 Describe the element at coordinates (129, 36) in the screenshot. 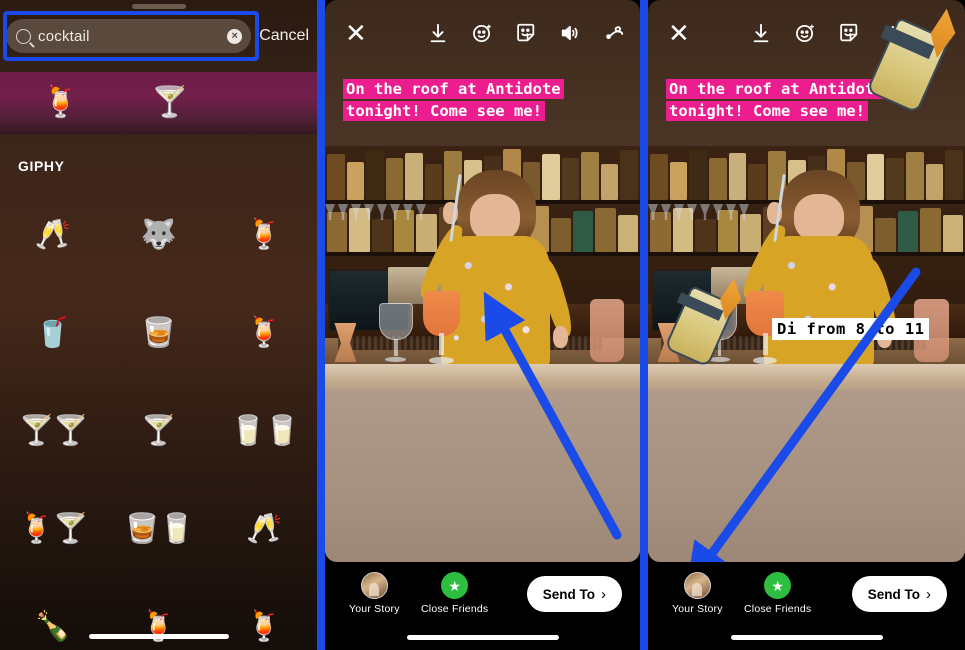

I see `search-input: cocktail ×` at that location.